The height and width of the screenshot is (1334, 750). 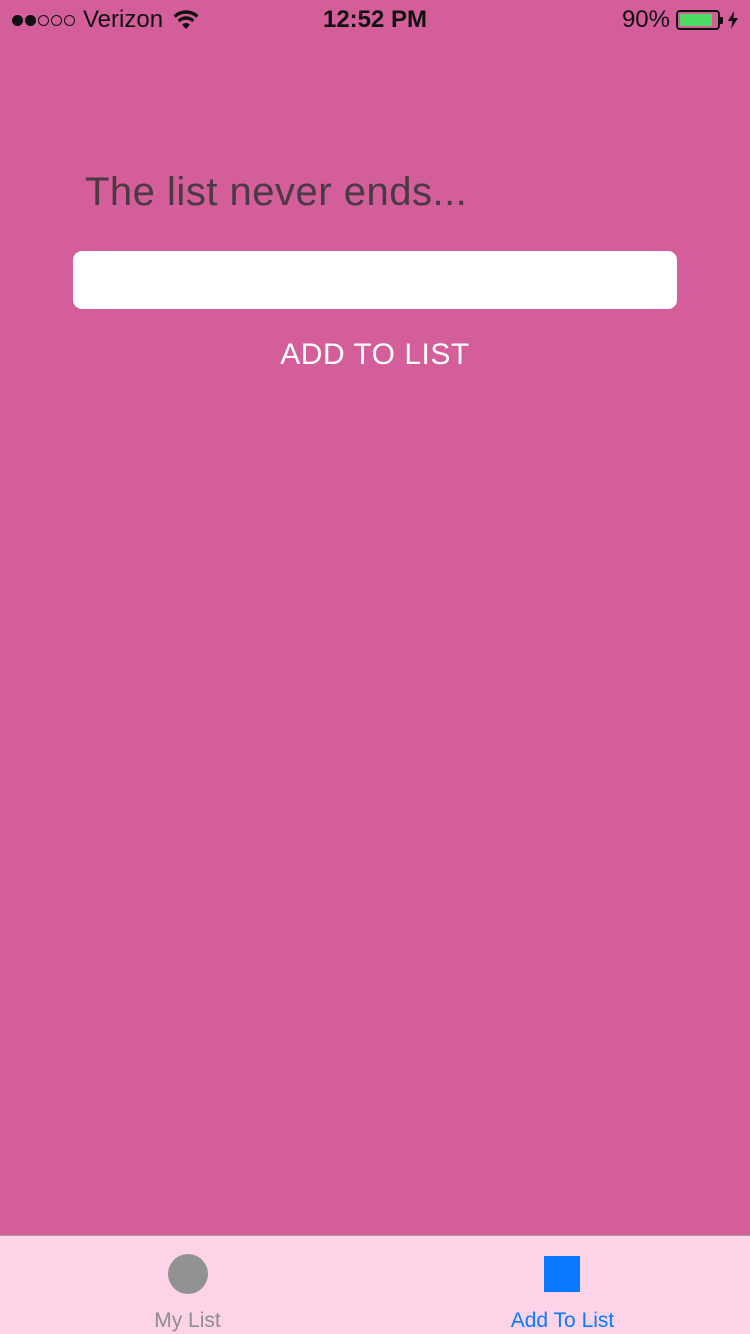 I want to click on tab-my-list: My List, so click(x=187, y=1285).